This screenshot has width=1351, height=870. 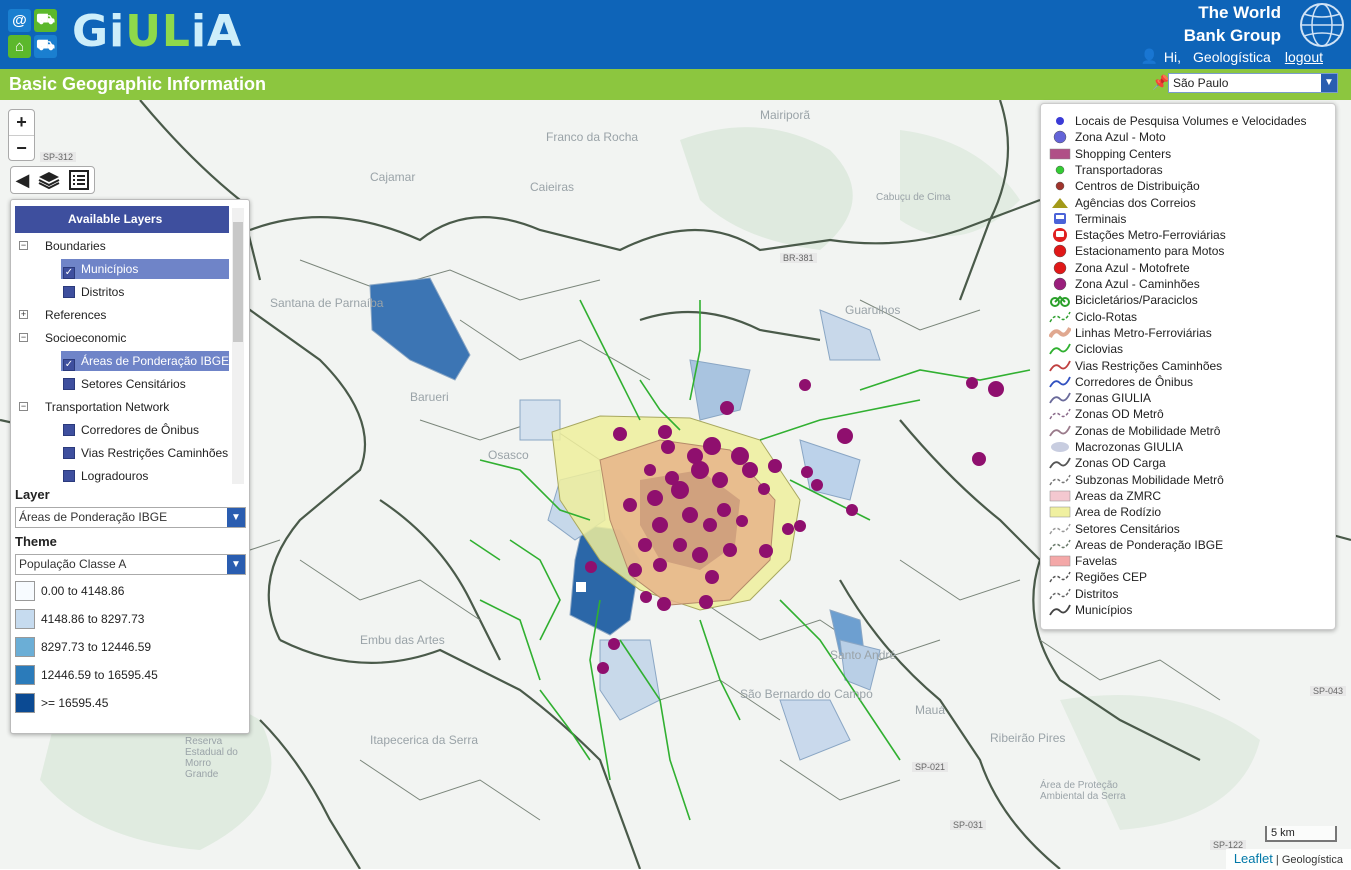 What do you see at coordinates (45, 46) in the screenshot?
I see `truck-icon: ⛟` at bounding box center [45, 46].